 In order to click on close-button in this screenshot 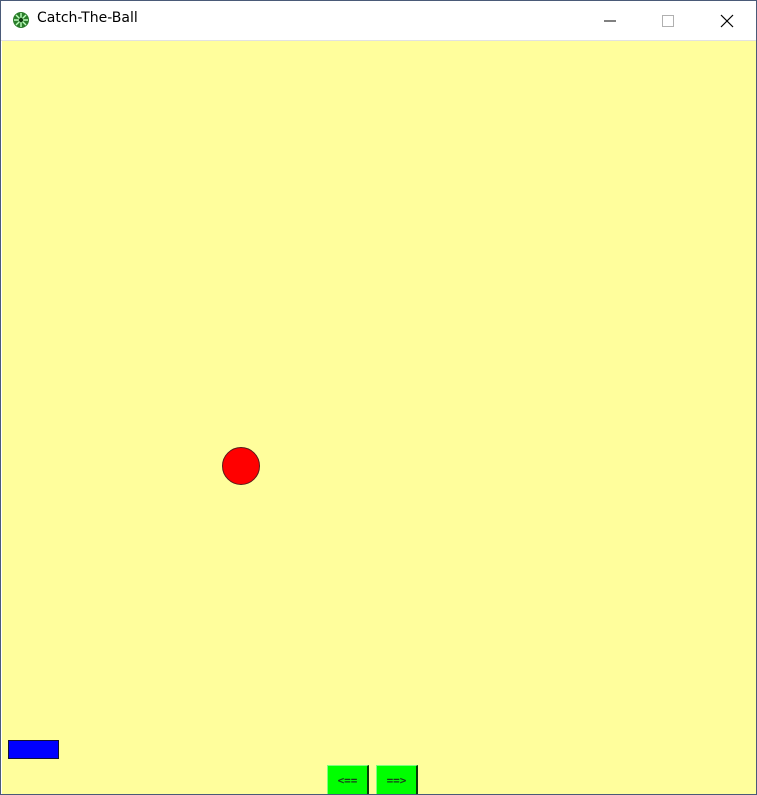, I will do `click(727, 20)`.